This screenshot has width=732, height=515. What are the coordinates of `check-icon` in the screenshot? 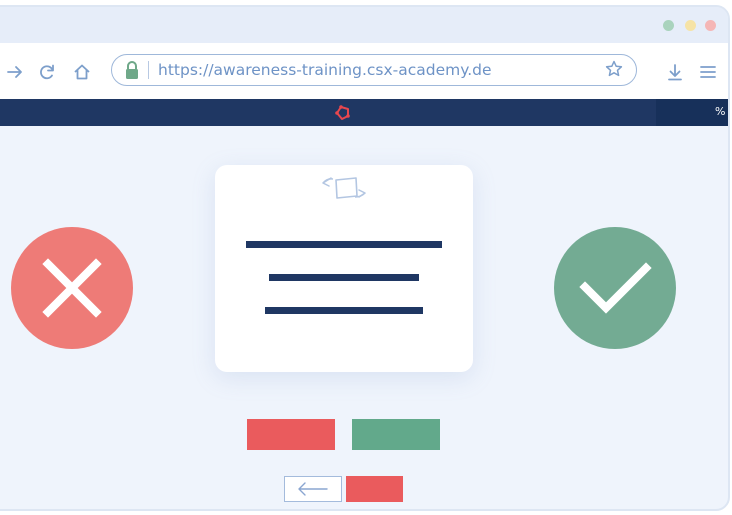 It's located at (615, 288).